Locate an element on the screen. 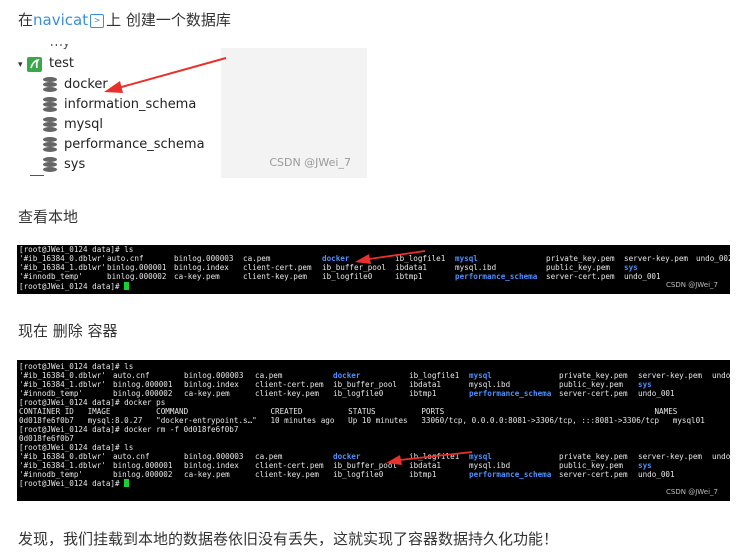  heading-view-local: 查看本地 is located at coordinates (48, 217).